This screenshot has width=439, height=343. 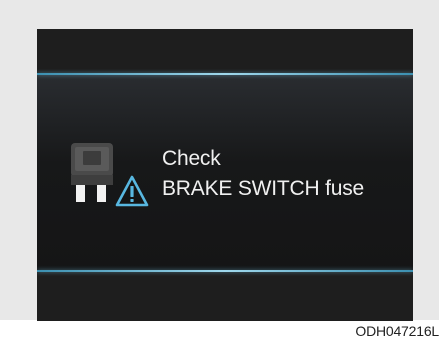 What do you see at coordinates (191, 158) in the screenshot?
I see `message-line-check: Check` at bounding box center [191, 158].